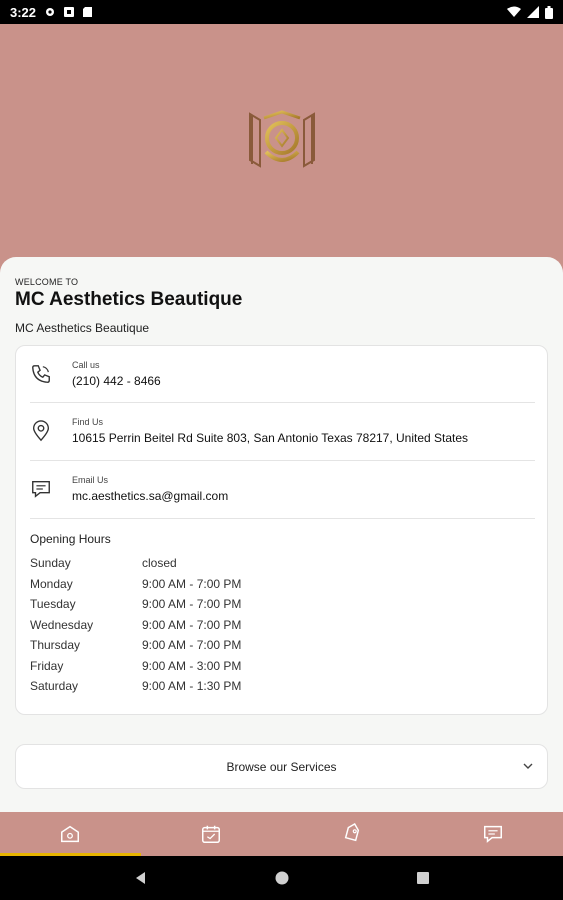 Image resolution: width=563 pixels, height=900 pixels. What do you see at coordinates (159, 563) in the screenshot?
I see `hours-time: closed` at bounding box center [159, 563].